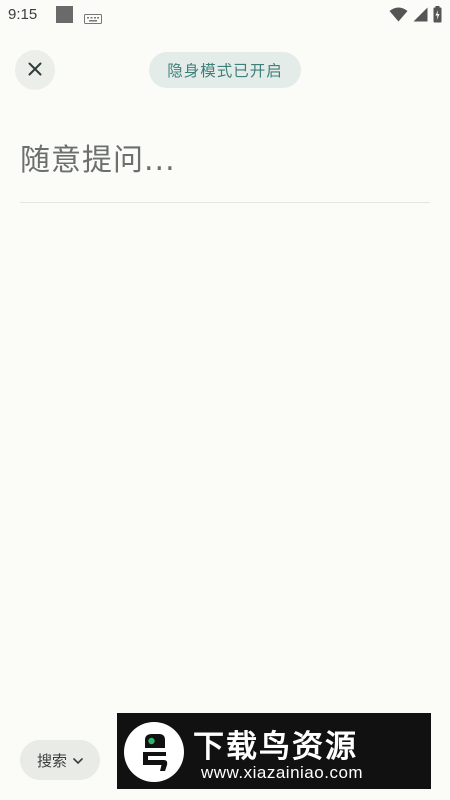 The height and width of the screenshot is (800, 450). What do you see at coordinates (78, 760) in the screenshot?
I see `chevron-down-icon` at bounding box center [78, 760].